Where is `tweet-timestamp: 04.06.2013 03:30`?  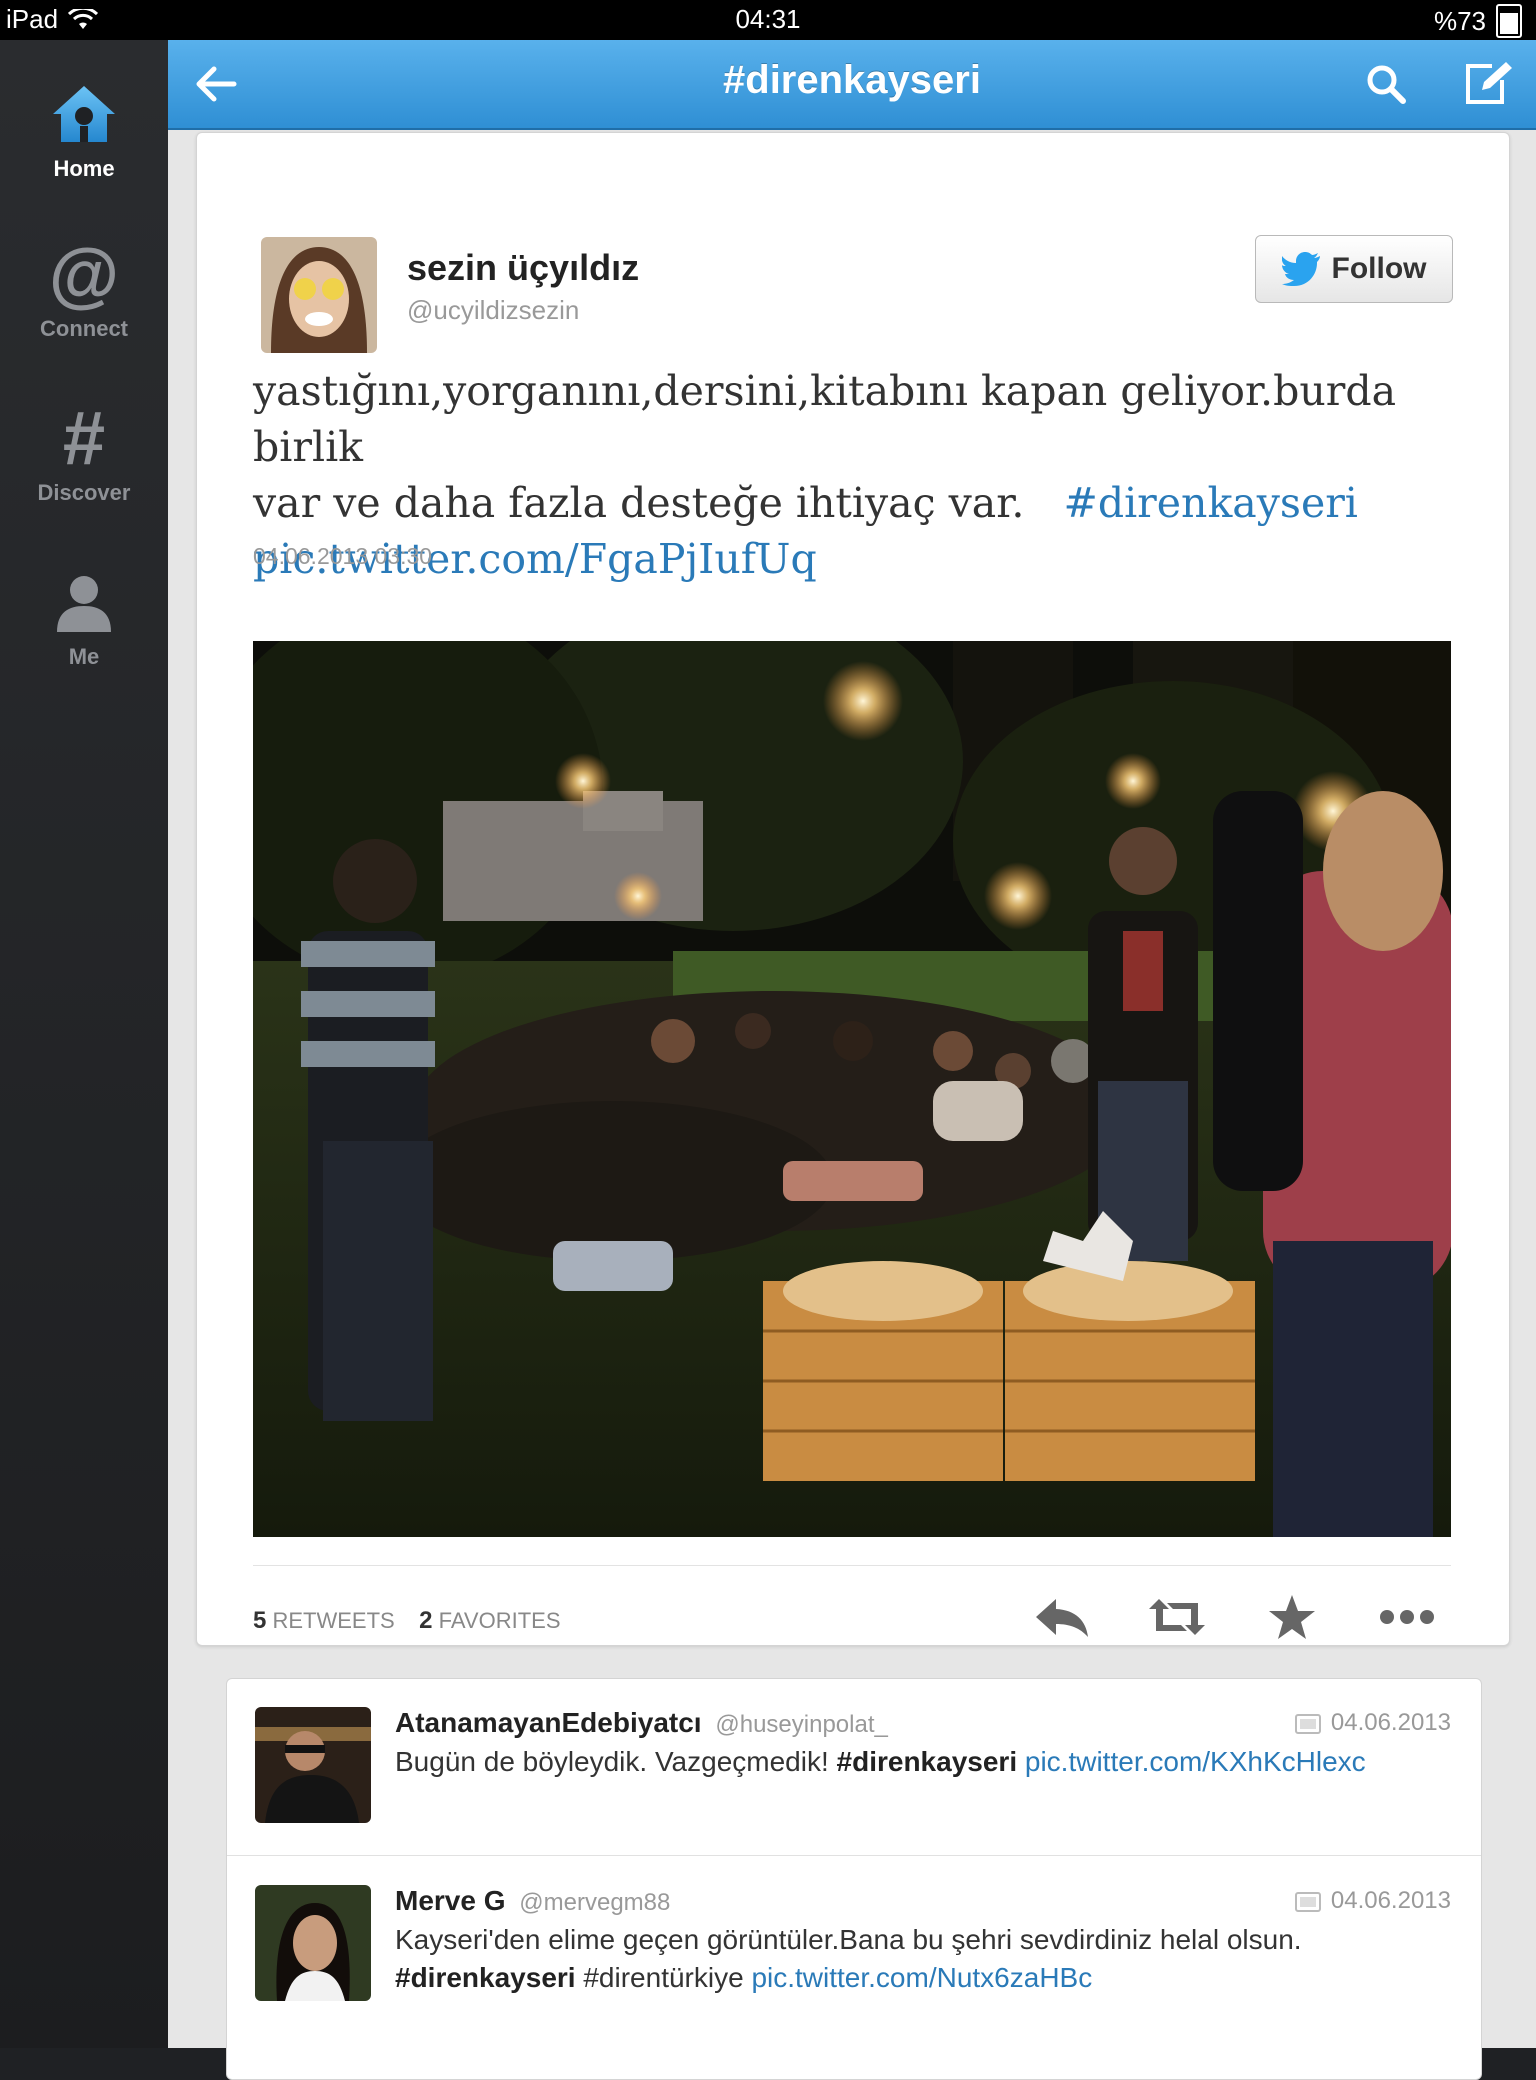 tweet-timestamp: 04.06.2013 03:30 is located at coordinates (343, 556).